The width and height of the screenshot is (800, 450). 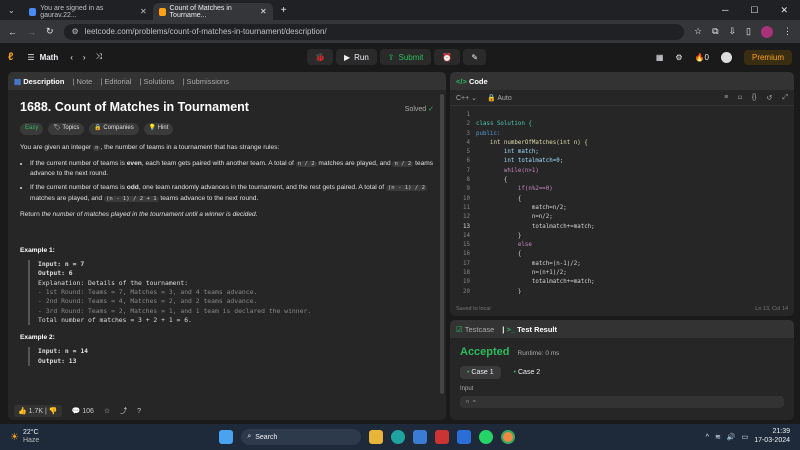 I want to click on comments-button: 💬 106, so click(x=83, y=411).